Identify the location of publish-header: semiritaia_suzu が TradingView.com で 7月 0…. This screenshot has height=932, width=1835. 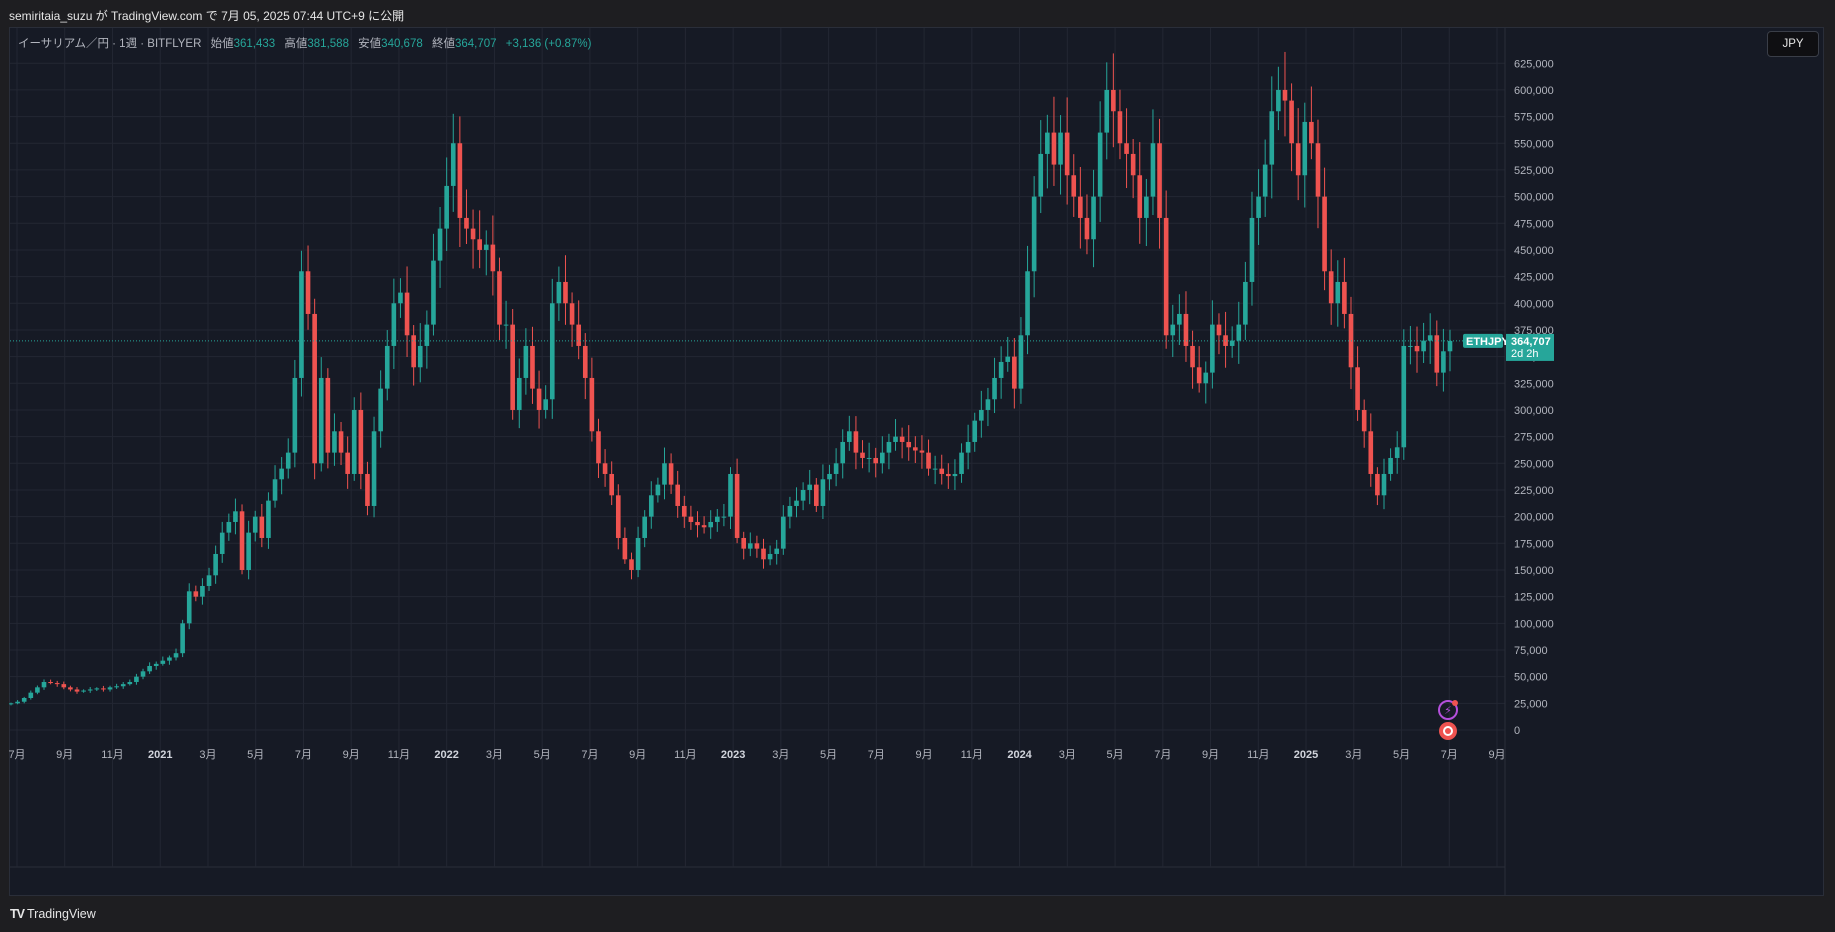
(917, 13).